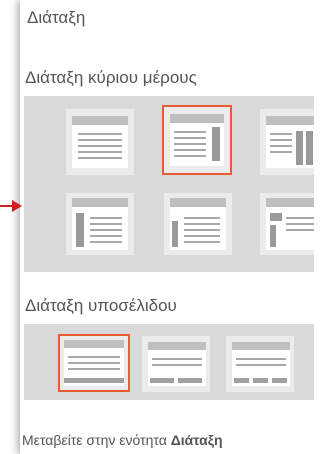 This screenshot has height=454, width=320. I want to click on layout-option-split-columns, so click(287, 224).